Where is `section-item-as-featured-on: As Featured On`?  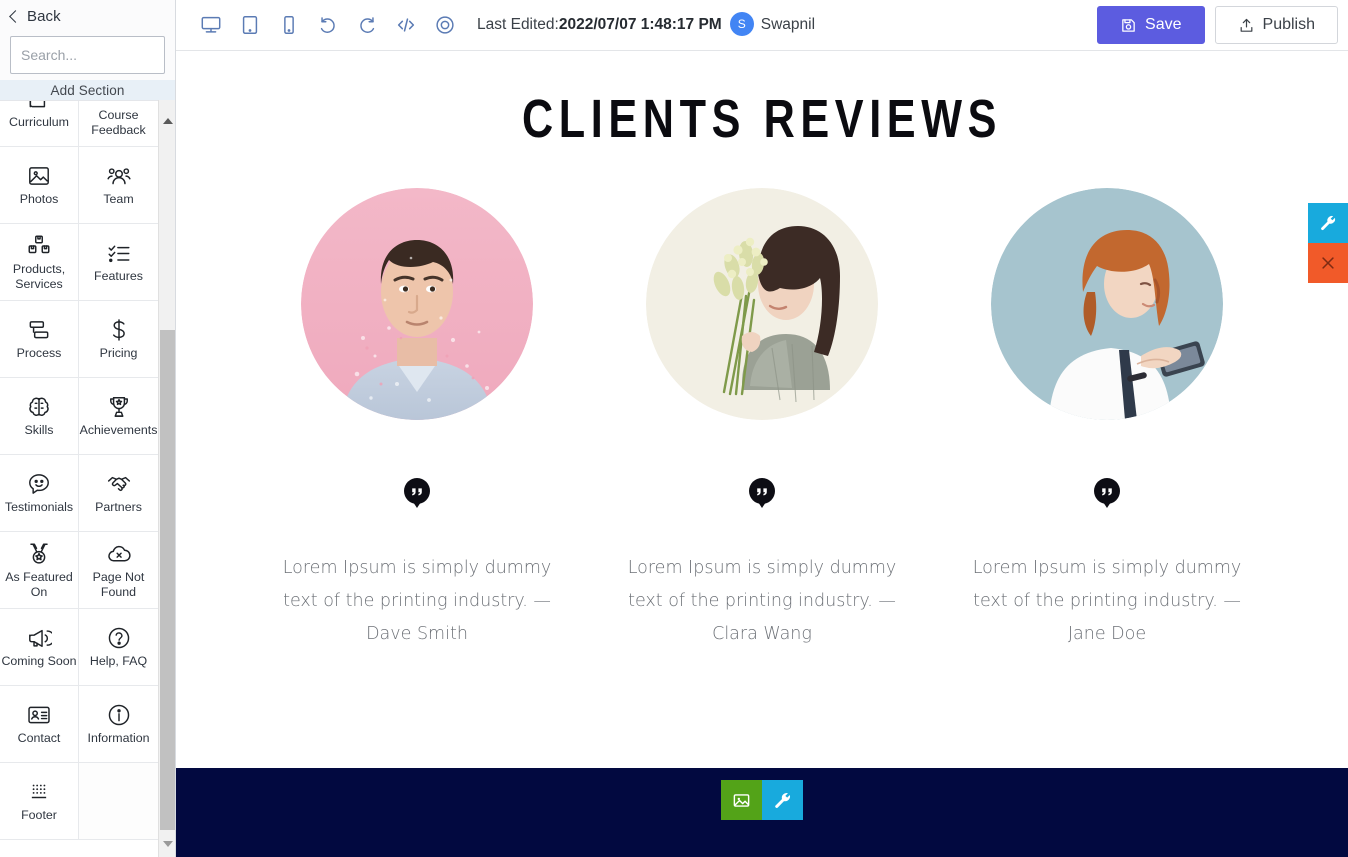
section-item-as-featured-on: As Featured On is located at coordinates (39, 570).